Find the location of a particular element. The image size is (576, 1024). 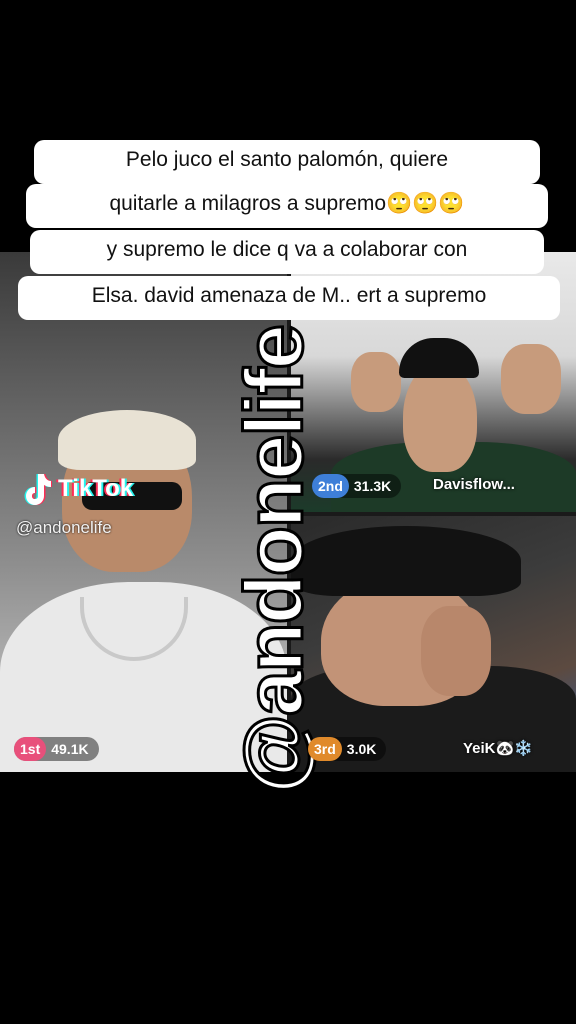

big-handle-watermark: @andonelife is located at coordinates (275, 560).